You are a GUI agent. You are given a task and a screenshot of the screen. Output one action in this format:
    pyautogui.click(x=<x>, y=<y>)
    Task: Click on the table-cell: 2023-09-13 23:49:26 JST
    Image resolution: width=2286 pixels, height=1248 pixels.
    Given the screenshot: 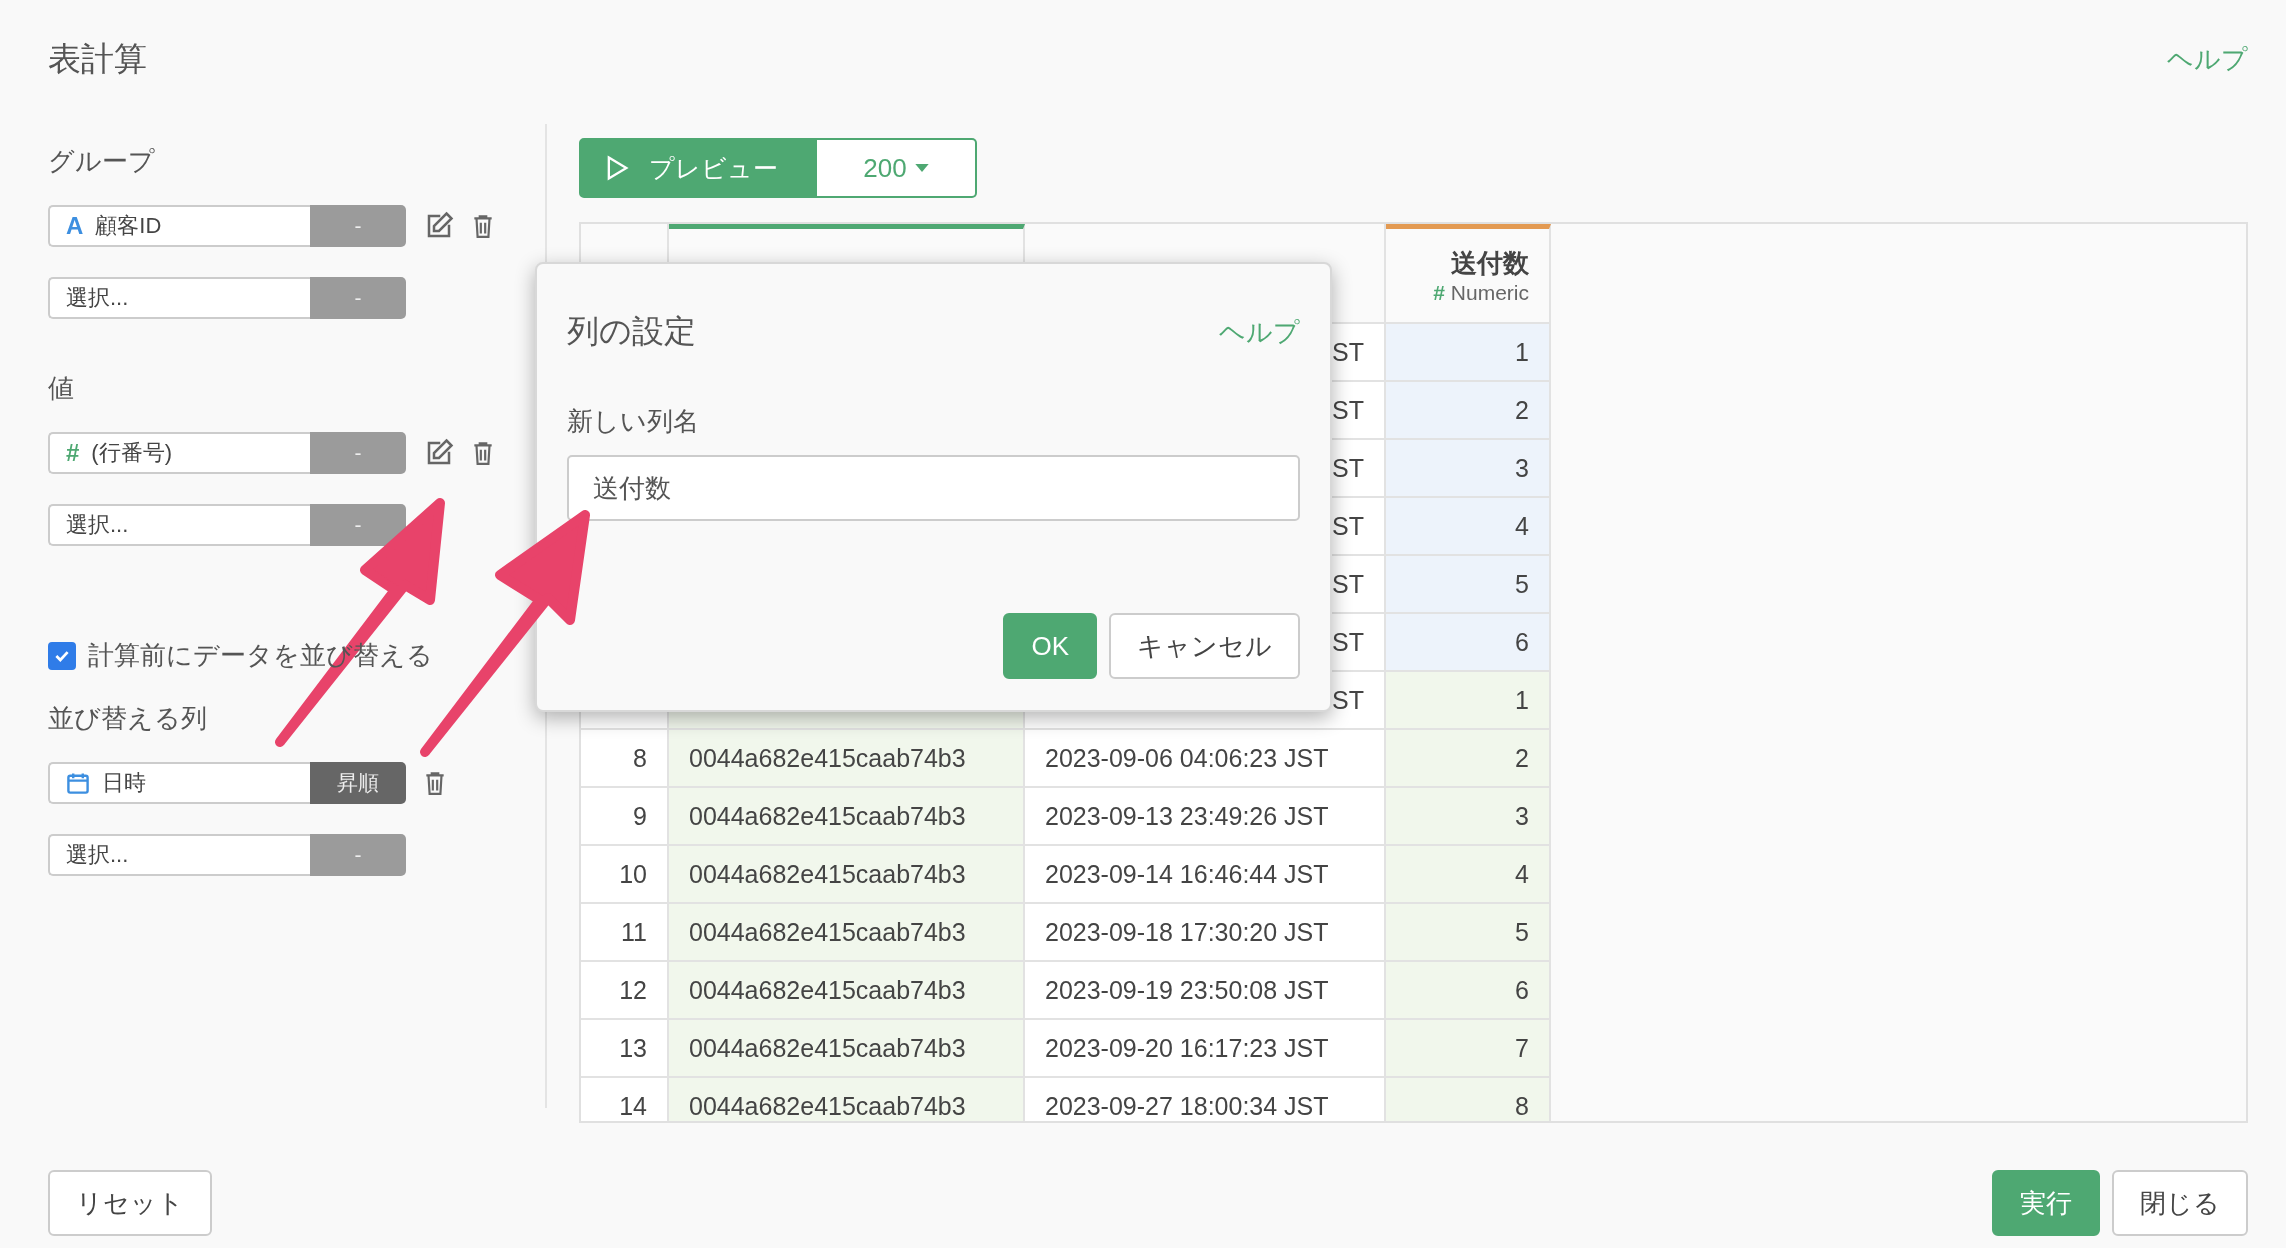 What is the action you would take?
    pyautogui.click(x=1205, y=817)
    